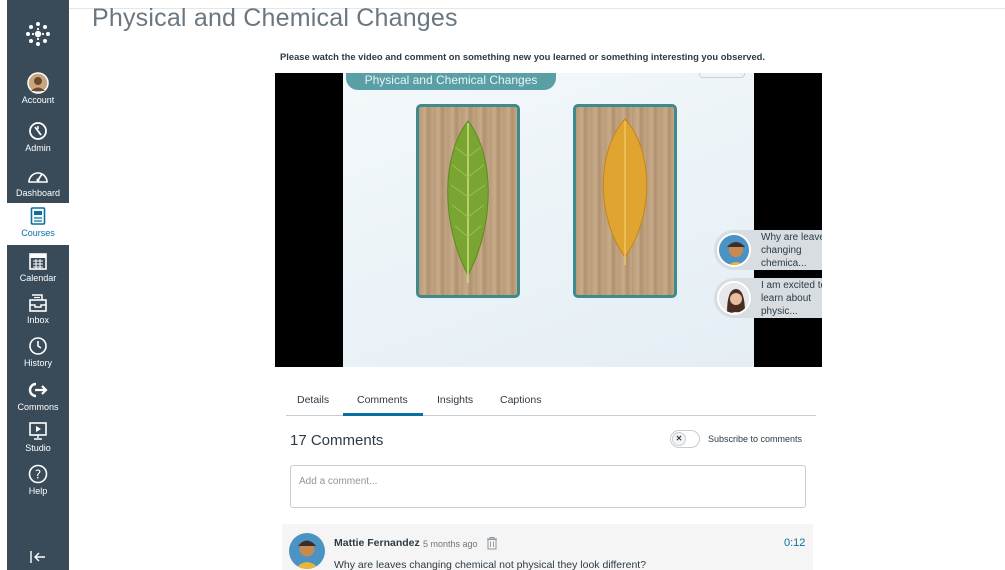 Image resolution: width=1005 pixels, height=570 pixels. I want to click on nav-label-admin: Admin, so click(38, 148).